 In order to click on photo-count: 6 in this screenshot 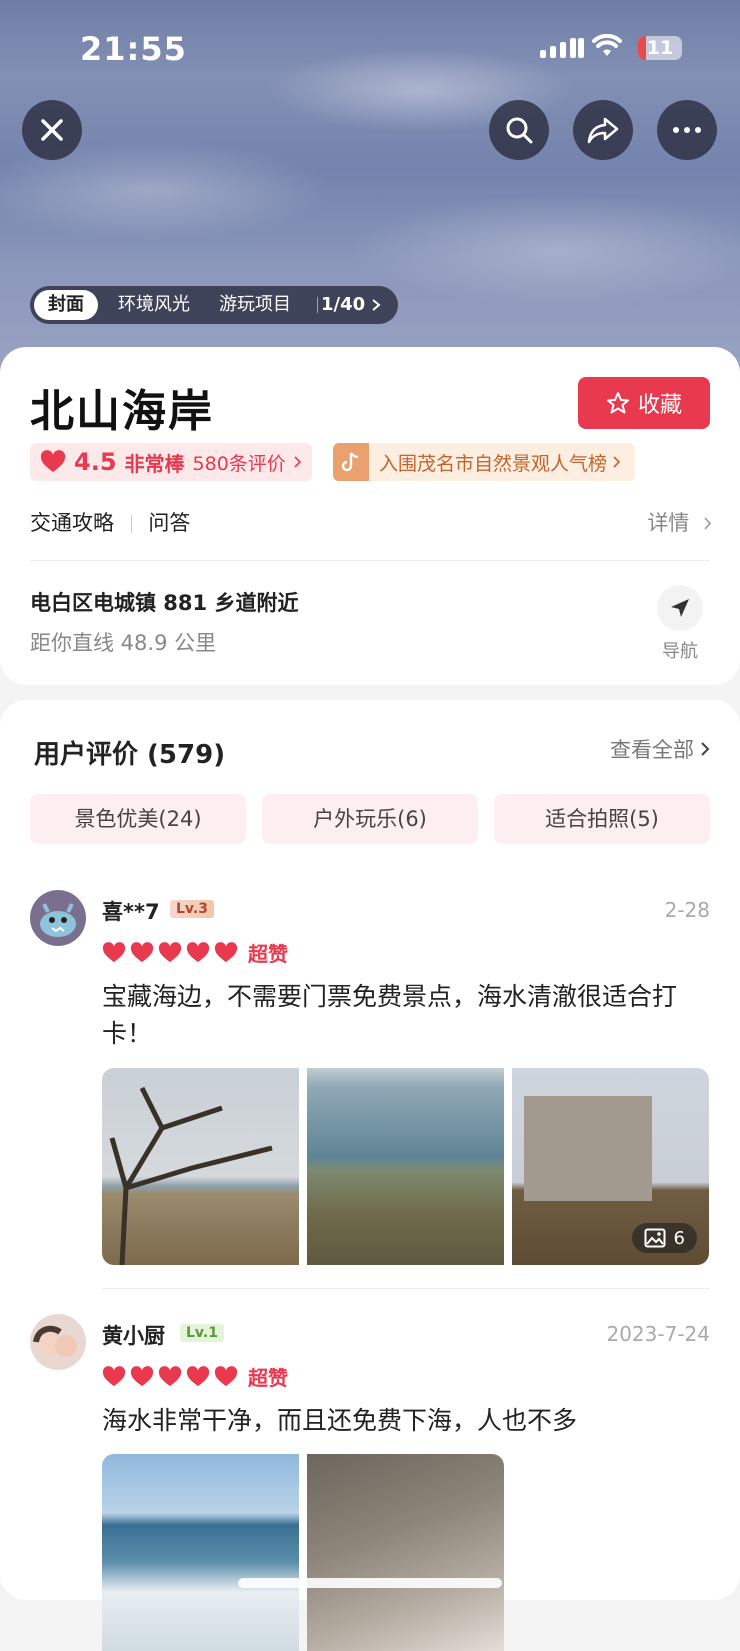, I will do `click(679, 1238)`.